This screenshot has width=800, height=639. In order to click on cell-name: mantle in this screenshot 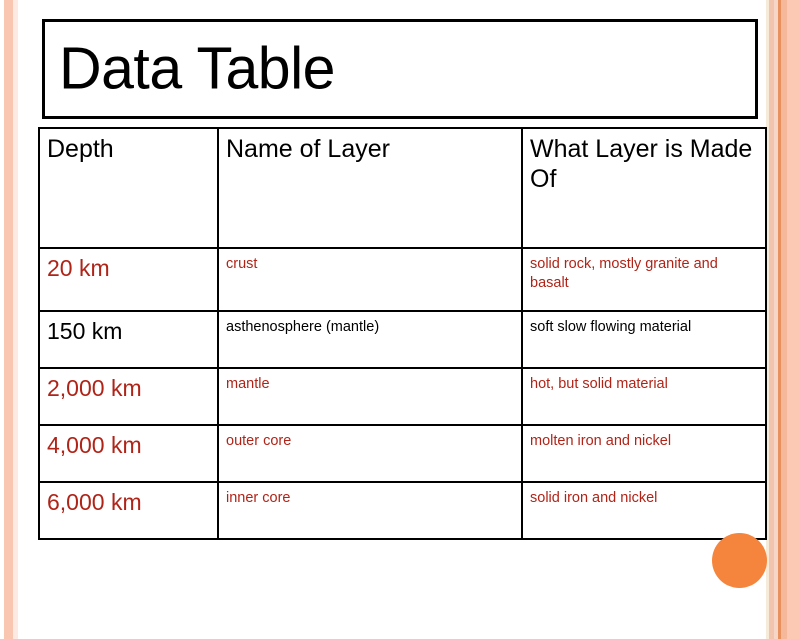, I will do `click(370, 396)`.